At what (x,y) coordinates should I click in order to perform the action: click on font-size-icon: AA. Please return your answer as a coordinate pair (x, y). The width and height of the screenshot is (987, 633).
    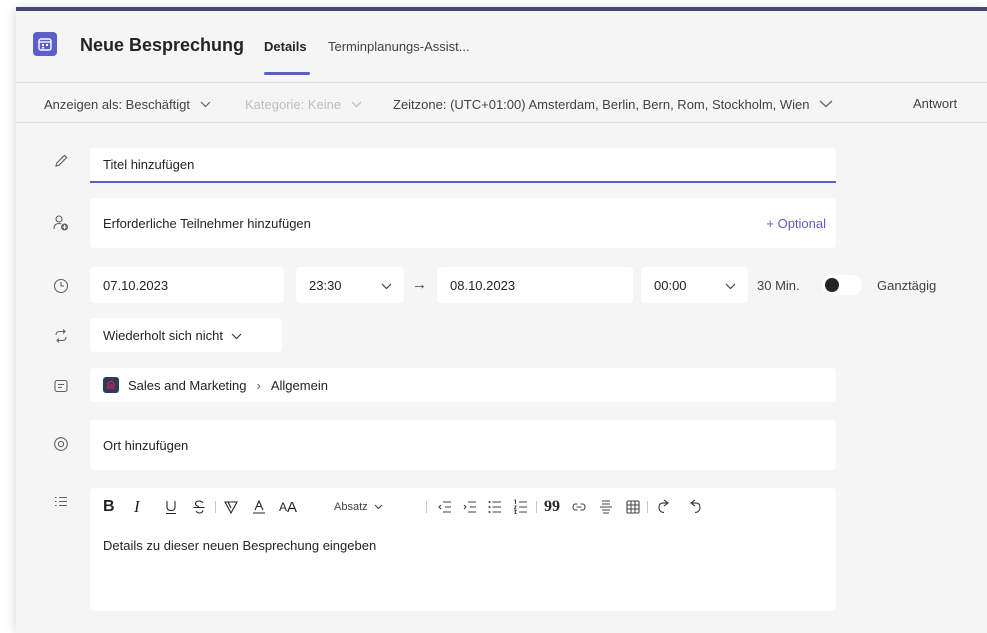
    Looking at the image, I should click on (288, 507).